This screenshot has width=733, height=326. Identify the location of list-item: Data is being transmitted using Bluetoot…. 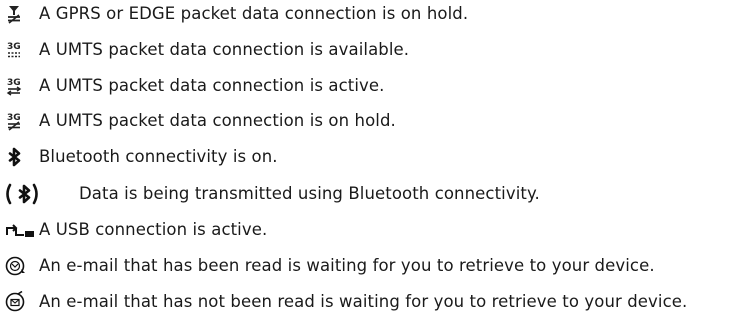
(366, 194).